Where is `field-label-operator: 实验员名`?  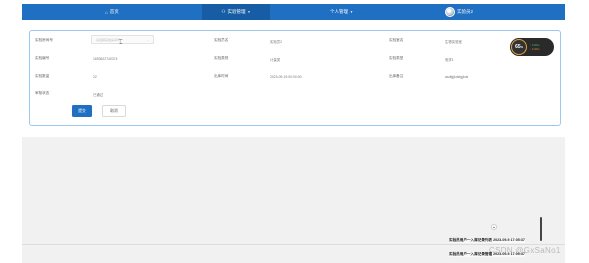 field-label-operator: 实验员名 is located at coordinates (221, 40).